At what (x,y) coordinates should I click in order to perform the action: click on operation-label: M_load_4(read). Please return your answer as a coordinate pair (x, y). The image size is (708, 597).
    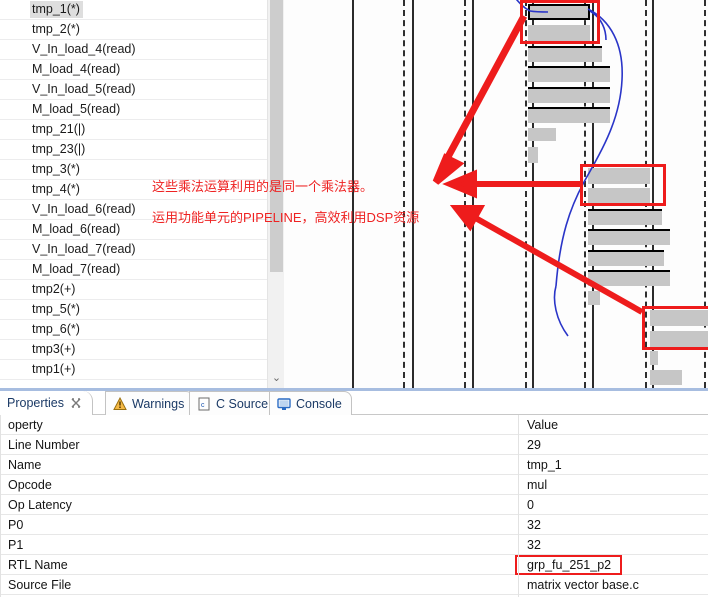
    Looking at the image, I should click on (76, 69).